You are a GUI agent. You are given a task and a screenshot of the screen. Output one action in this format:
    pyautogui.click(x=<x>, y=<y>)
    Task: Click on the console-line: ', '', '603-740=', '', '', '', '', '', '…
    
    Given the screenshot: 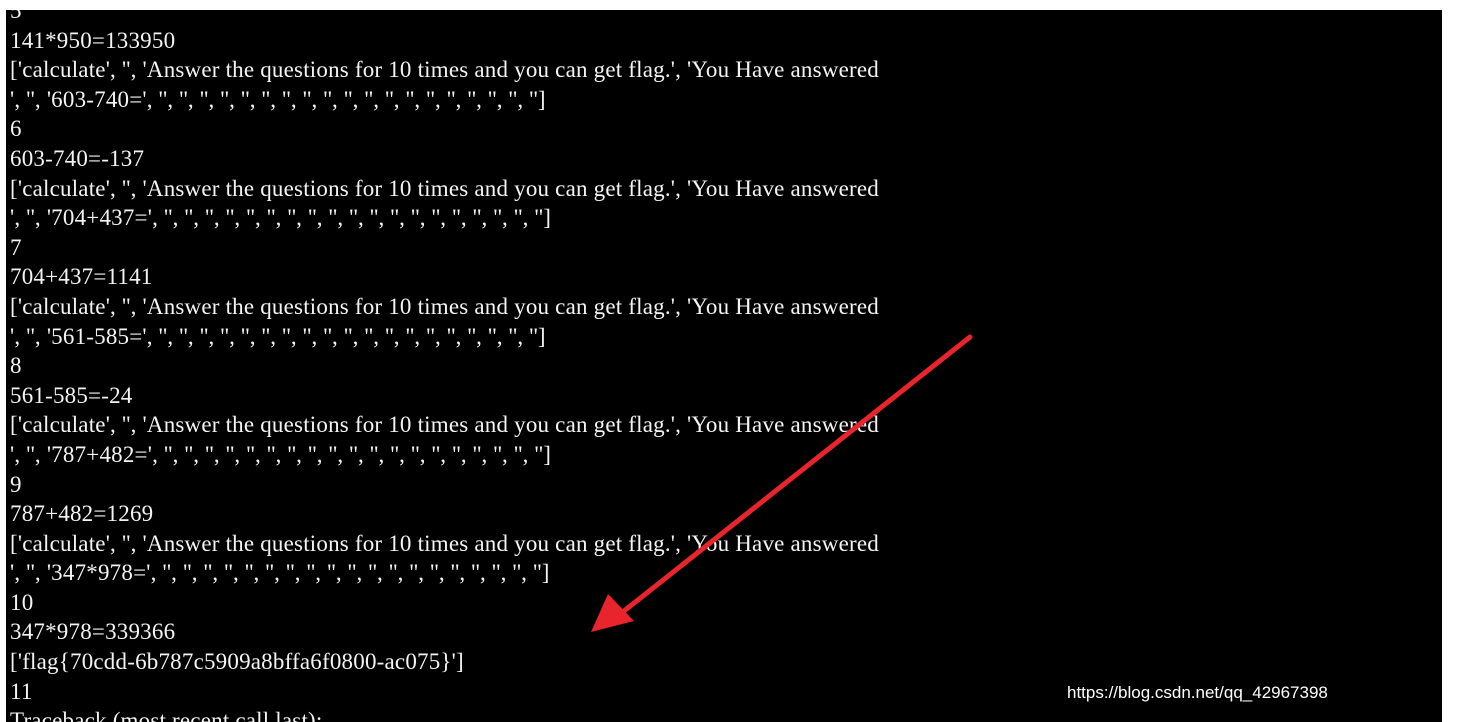 What is the action you would take?
    pyautogui.click(x=278, y=99)
    